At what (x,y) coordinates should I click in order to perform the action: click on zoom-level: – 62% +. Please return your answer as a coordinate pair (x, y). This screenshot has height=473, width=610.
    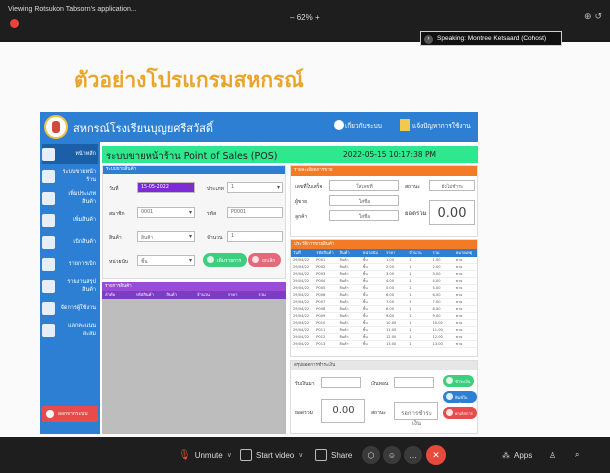
    Looking at the image, I should click on (305, 17).